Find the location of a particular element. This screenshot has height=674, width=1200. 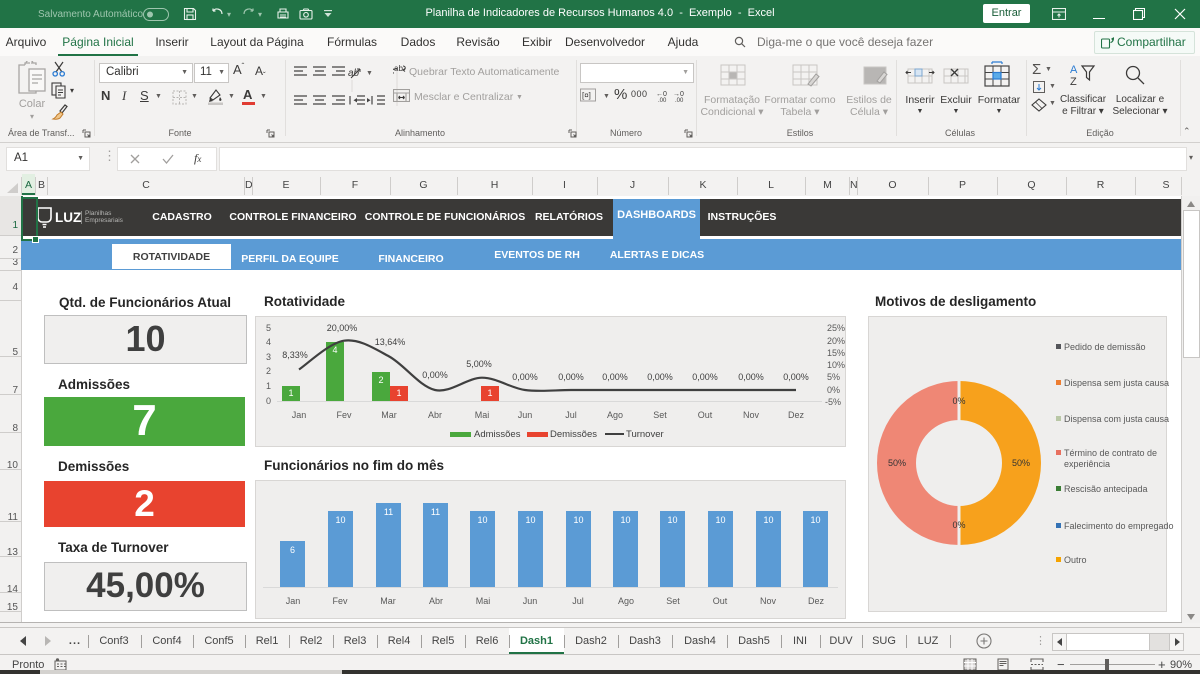

svg-text: Z is located at coordinates (1073, 81).